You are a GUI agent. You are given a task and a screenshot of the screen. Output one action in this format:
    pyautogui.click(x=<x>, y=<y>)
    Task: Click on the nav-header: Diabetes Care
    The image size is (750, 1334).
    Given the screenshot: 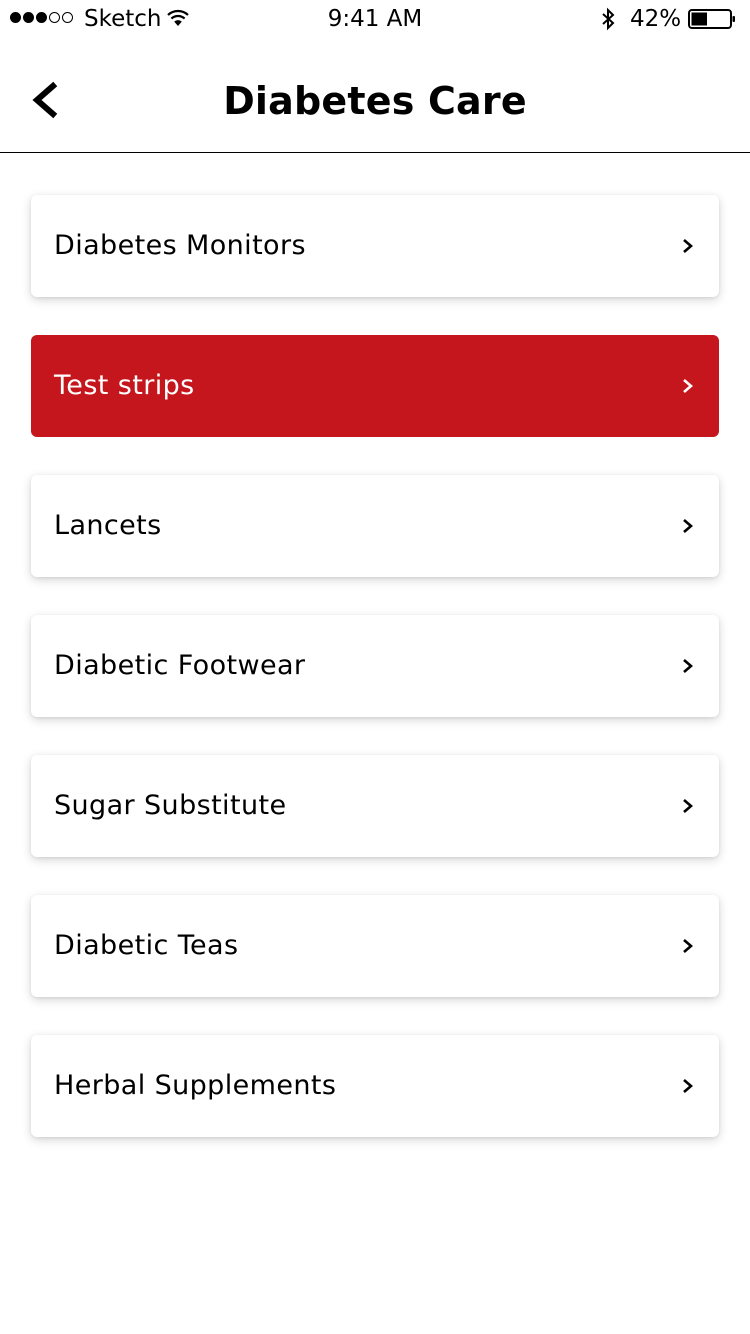 What is the action you would take?
    pyautogui.click(x=375, y=96)
    